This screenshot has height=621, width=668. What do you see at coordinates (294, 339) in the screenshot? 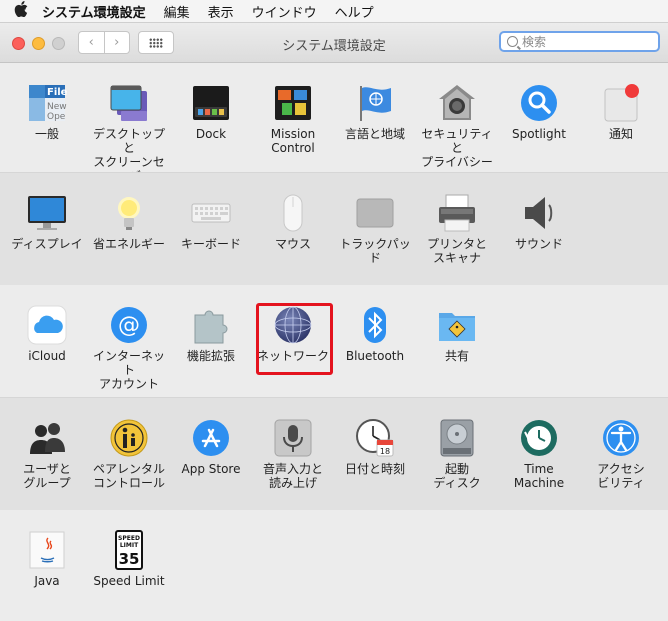
I see `network-highlight-box` at bounding box center [294, 339].